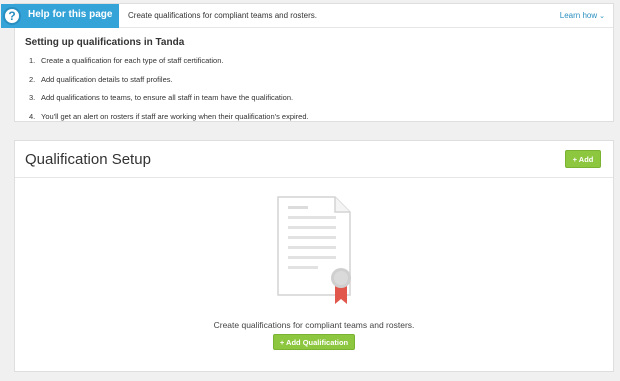  I want to click on learn-how-link: Learn how ⌄, so click(582, 15).